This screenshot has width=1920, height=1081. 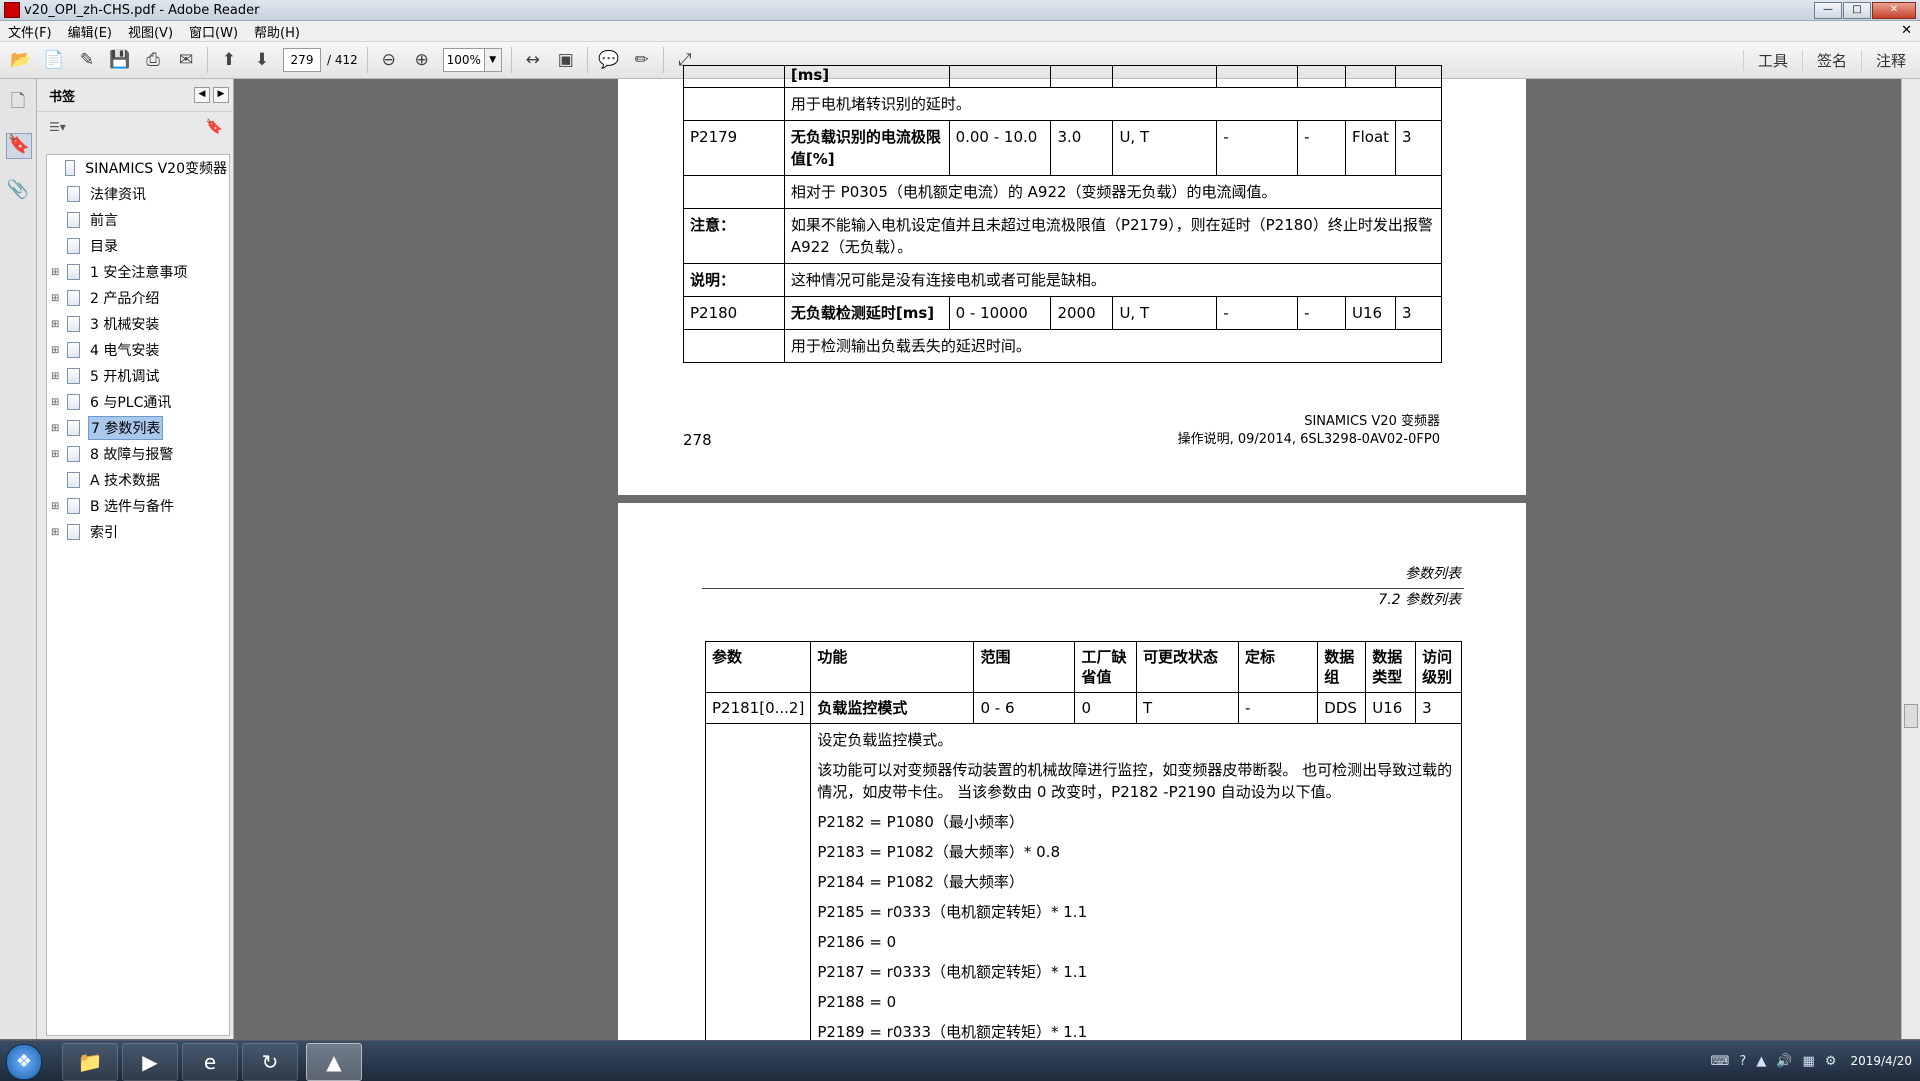 What do you see at coordinates (138, 324) in the screenshot?
I see `bookmark-item: ⊞ 3 机械安装` at bounding box center [138, 324].